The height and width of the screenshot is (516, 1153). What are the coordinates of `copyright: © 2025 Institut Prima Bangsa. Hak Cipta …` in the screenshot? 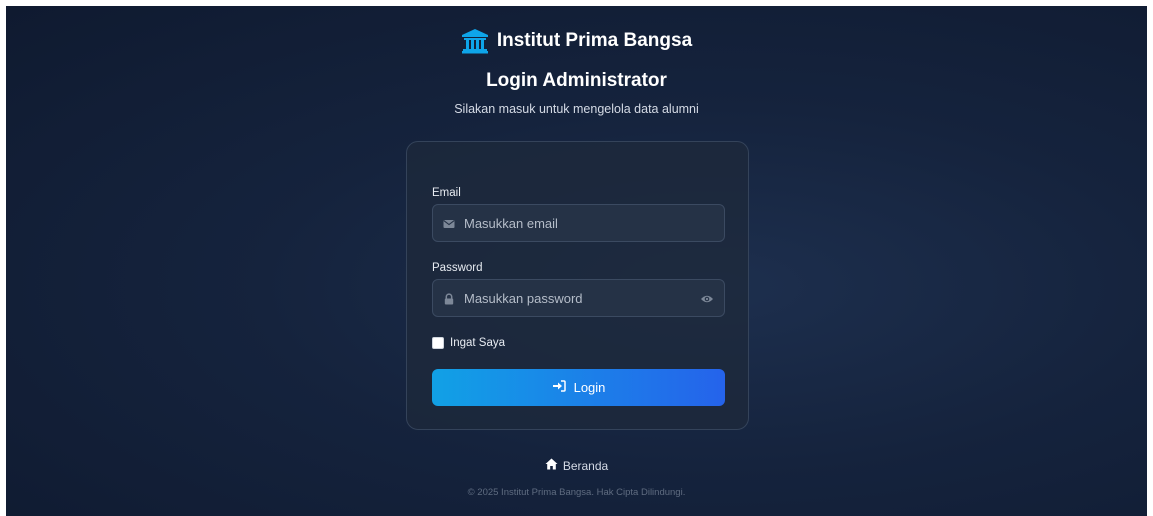 It's located at (576, 492).